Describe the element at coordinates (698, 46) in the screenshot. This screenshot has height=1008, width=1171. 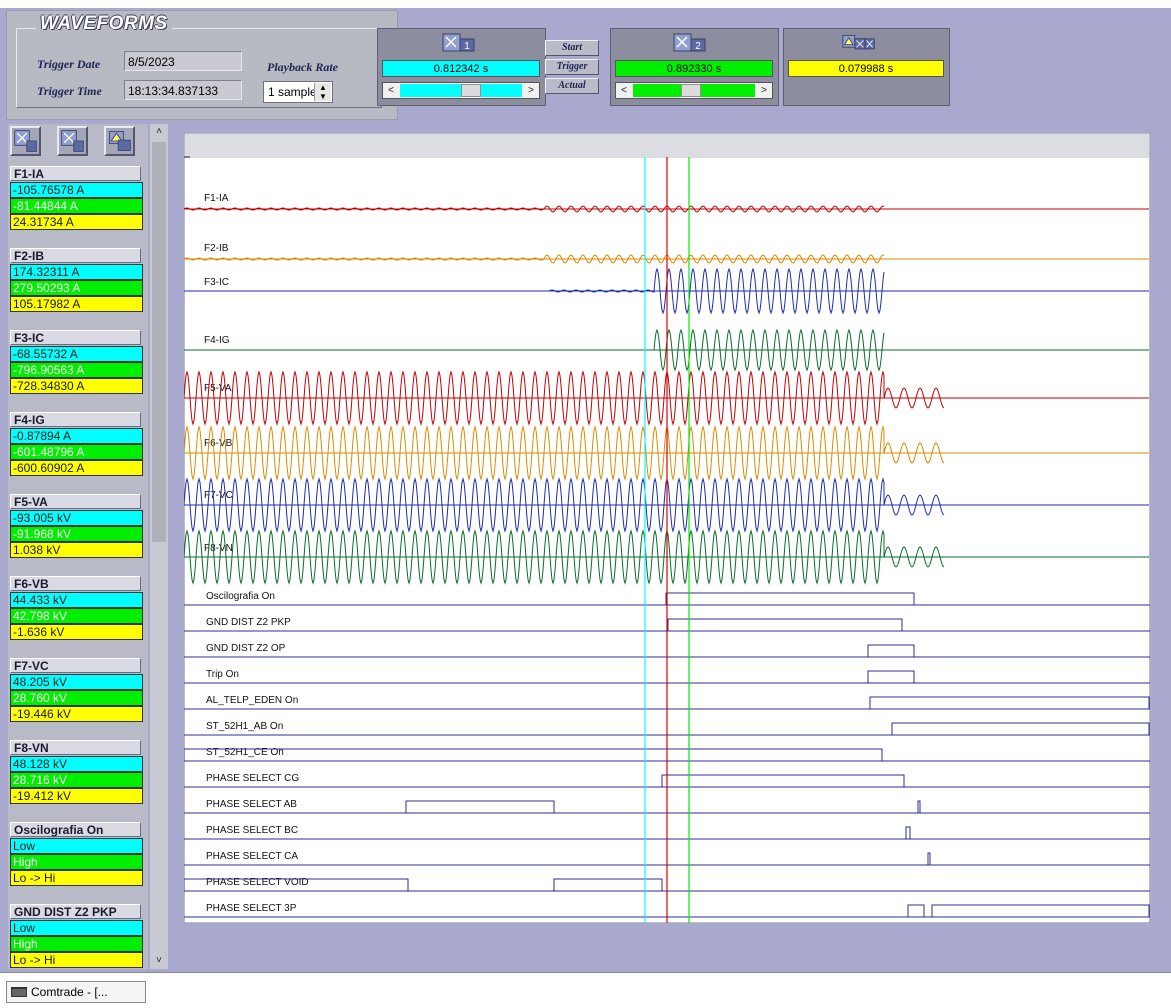
I see `svg-text: 2` at that location.